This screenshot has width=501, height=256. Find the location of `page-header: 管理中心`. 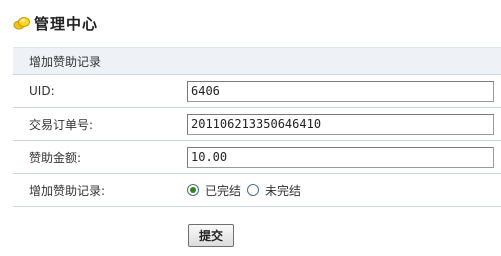

page-header: 管理中心 is located at coordinates (55, 23).